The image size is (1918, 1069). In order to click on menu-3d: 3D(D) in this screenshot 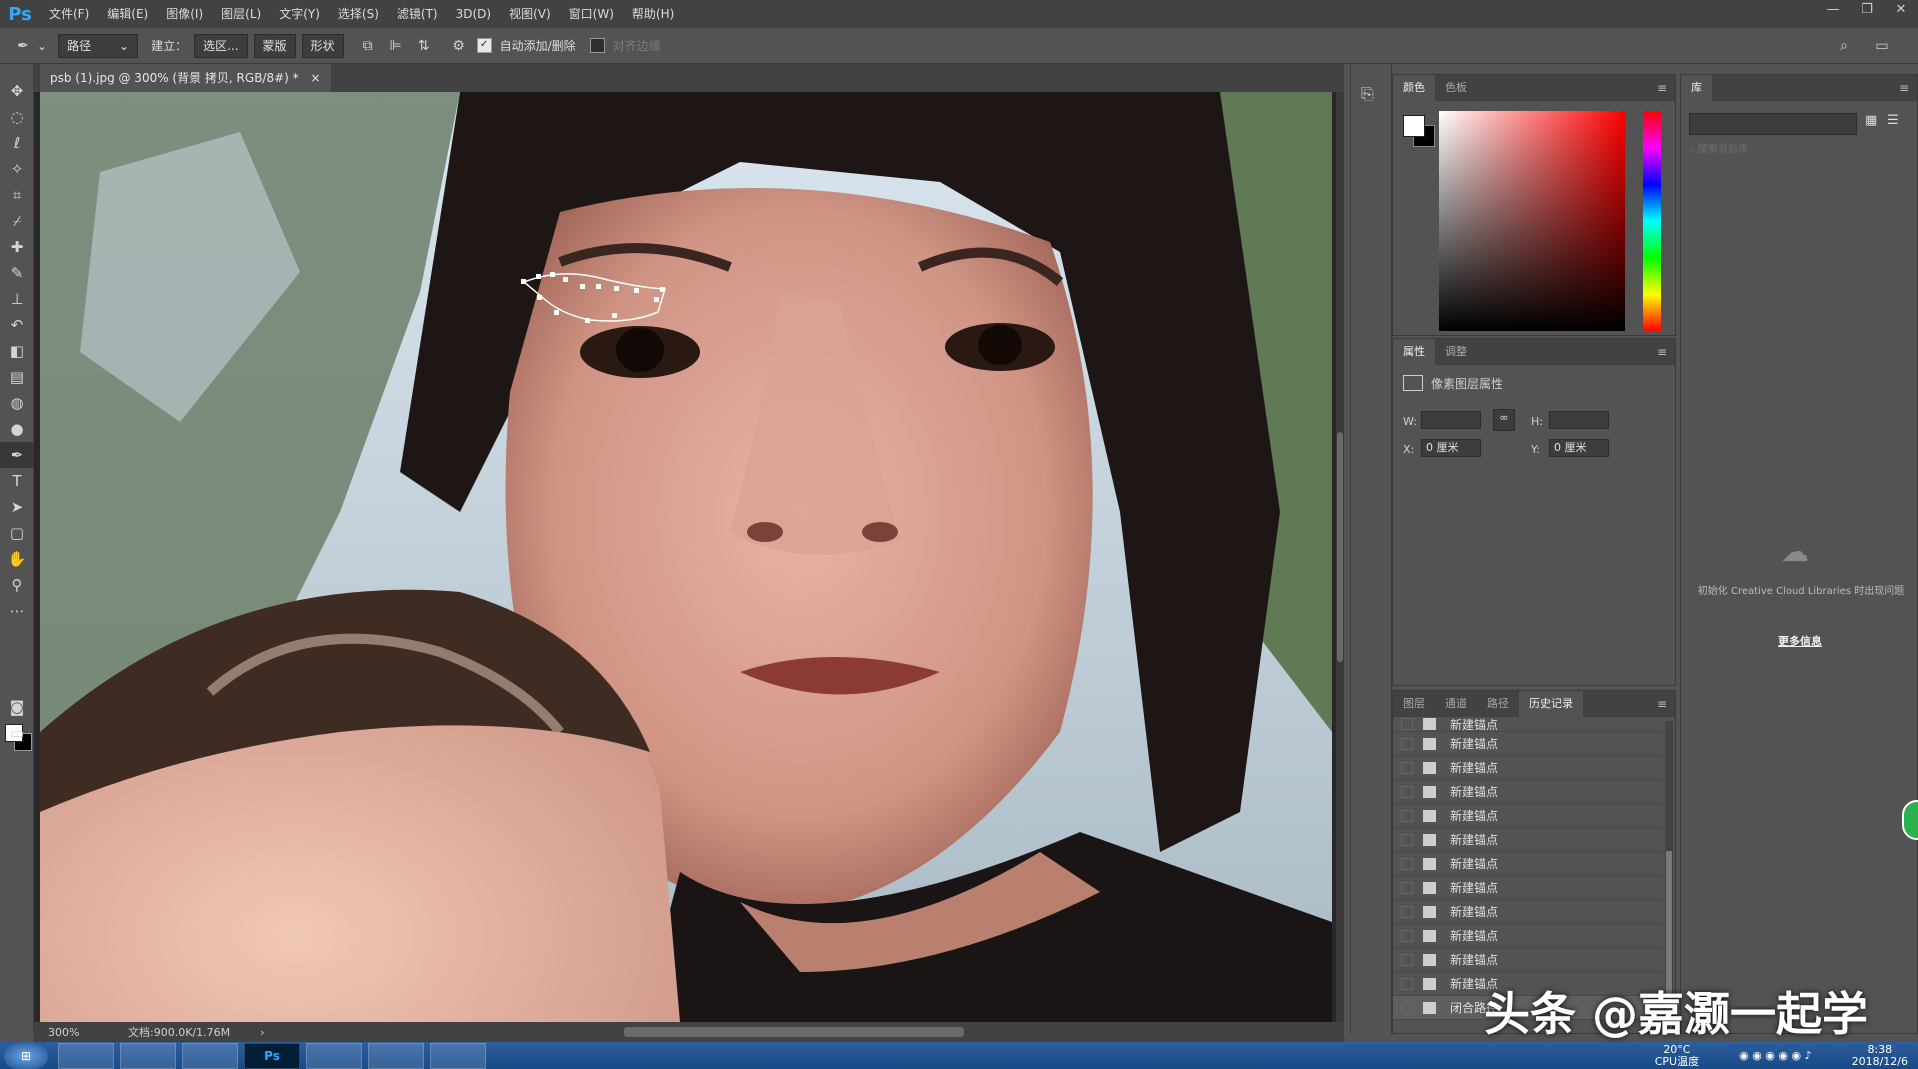, I will do `click(473, 14)`.